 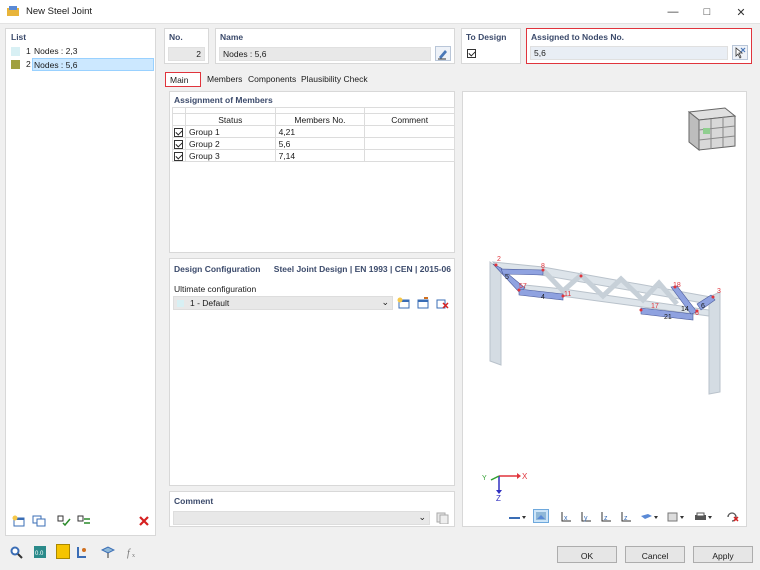 I want to click on new-item-icon, so click(x=19, y=521).